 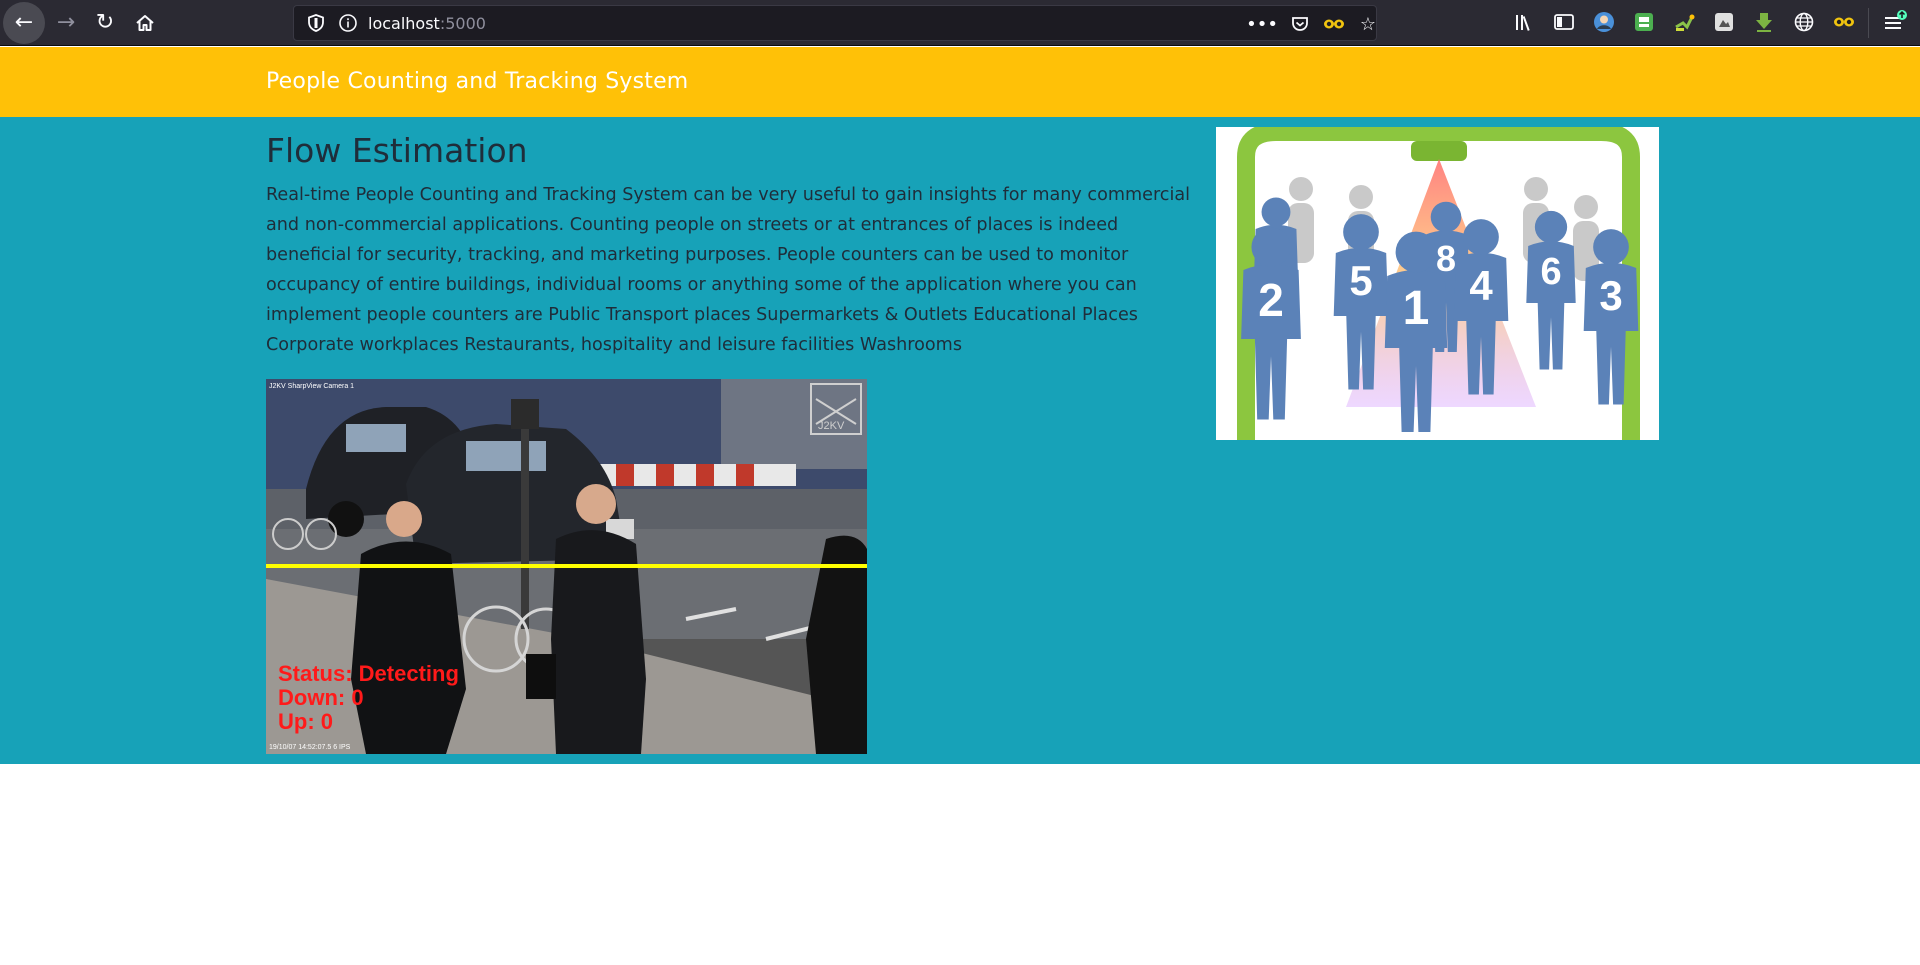 What do you see at coordinates (1525, 22) in the screenshot?
I see `library-icon` at bounding box center [1525, 22].